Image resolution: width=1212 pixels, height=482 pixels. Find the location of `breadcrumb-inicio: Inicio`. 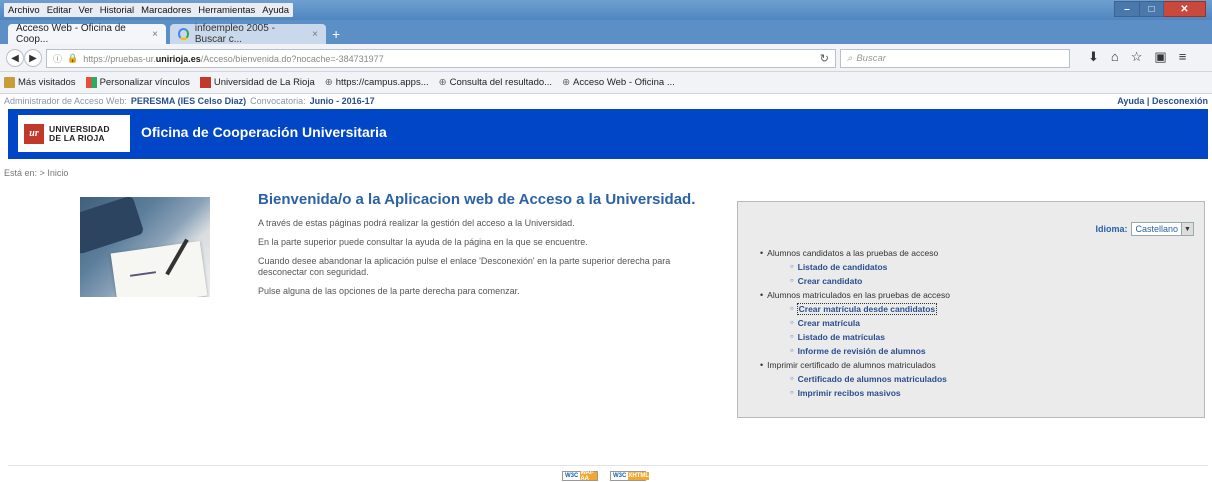

breadcrumb-inicio: Inicio is located at coordinates (57, 173).